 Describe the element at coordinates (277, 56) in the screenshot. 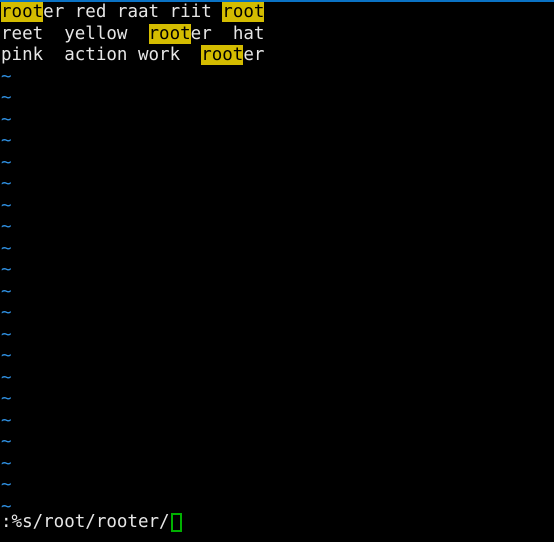

I see `buffer-line: pink action work rooter` at that location.